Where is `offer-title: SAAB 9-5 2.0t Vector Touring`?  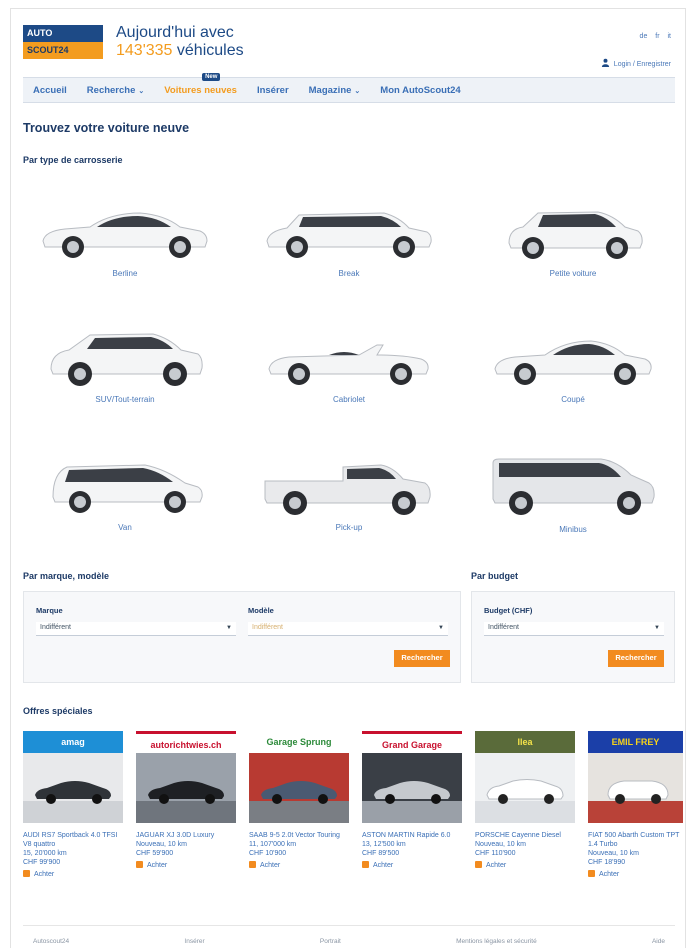 offer-title: SAAB 9-5 2.0t Vector Touring is located at coordinates (294, 835).